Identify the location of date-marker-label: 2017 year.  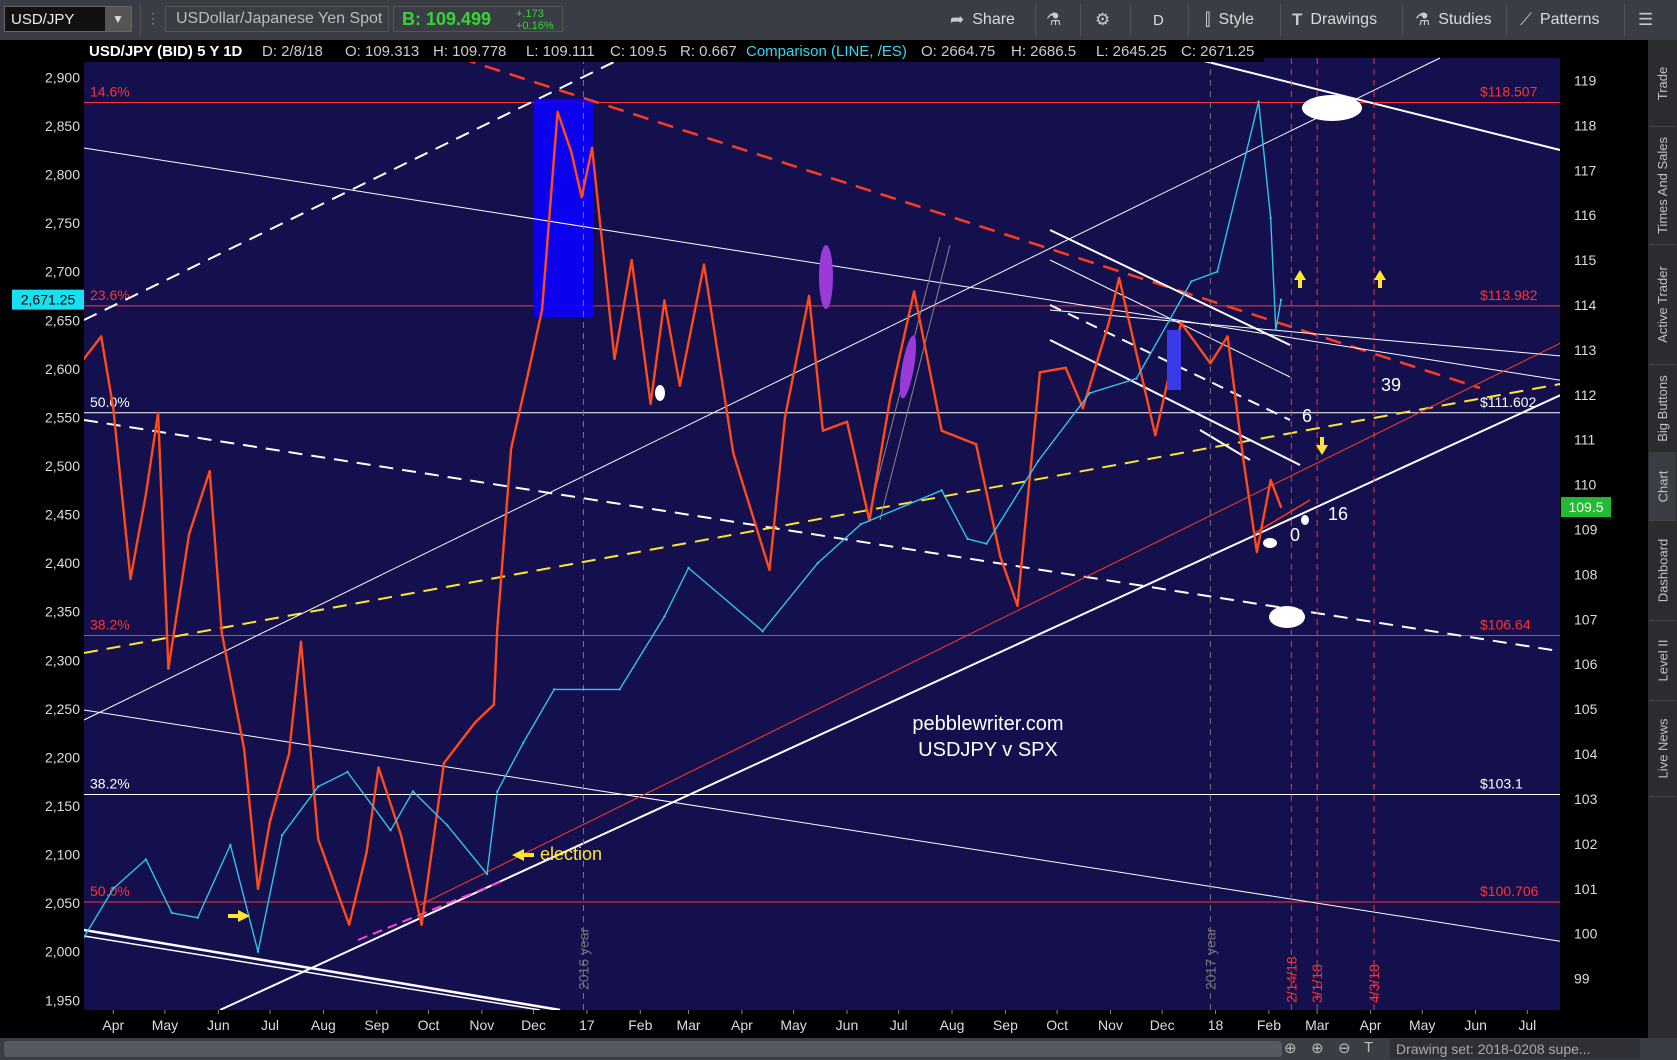
(1210, 958).